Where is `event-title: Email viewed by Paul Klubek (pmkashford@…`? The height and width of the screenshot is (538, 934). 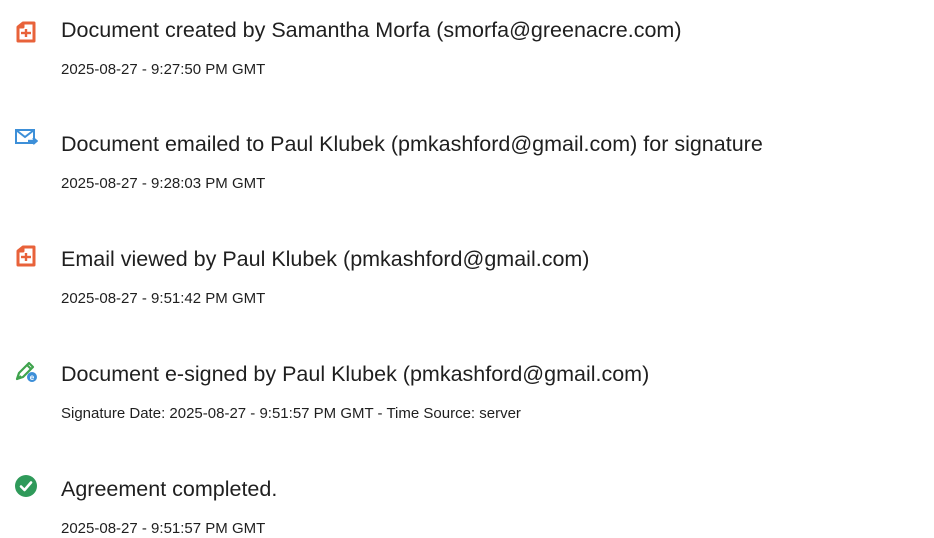 event-title: Email viewed by Paul Klubek (pmkashford@… is located at coordinates (325, 259).